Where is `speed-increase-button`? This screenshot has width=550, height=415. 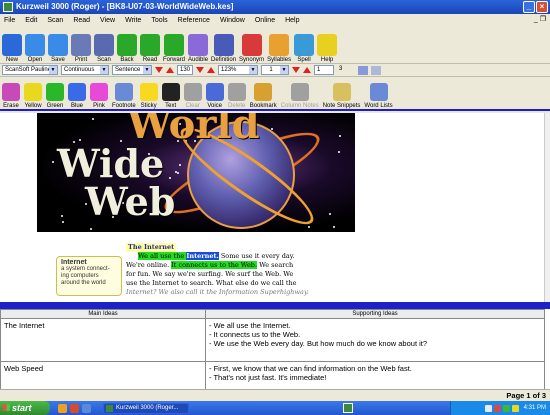 speed-increase-button is located at coordinates (170, 70).